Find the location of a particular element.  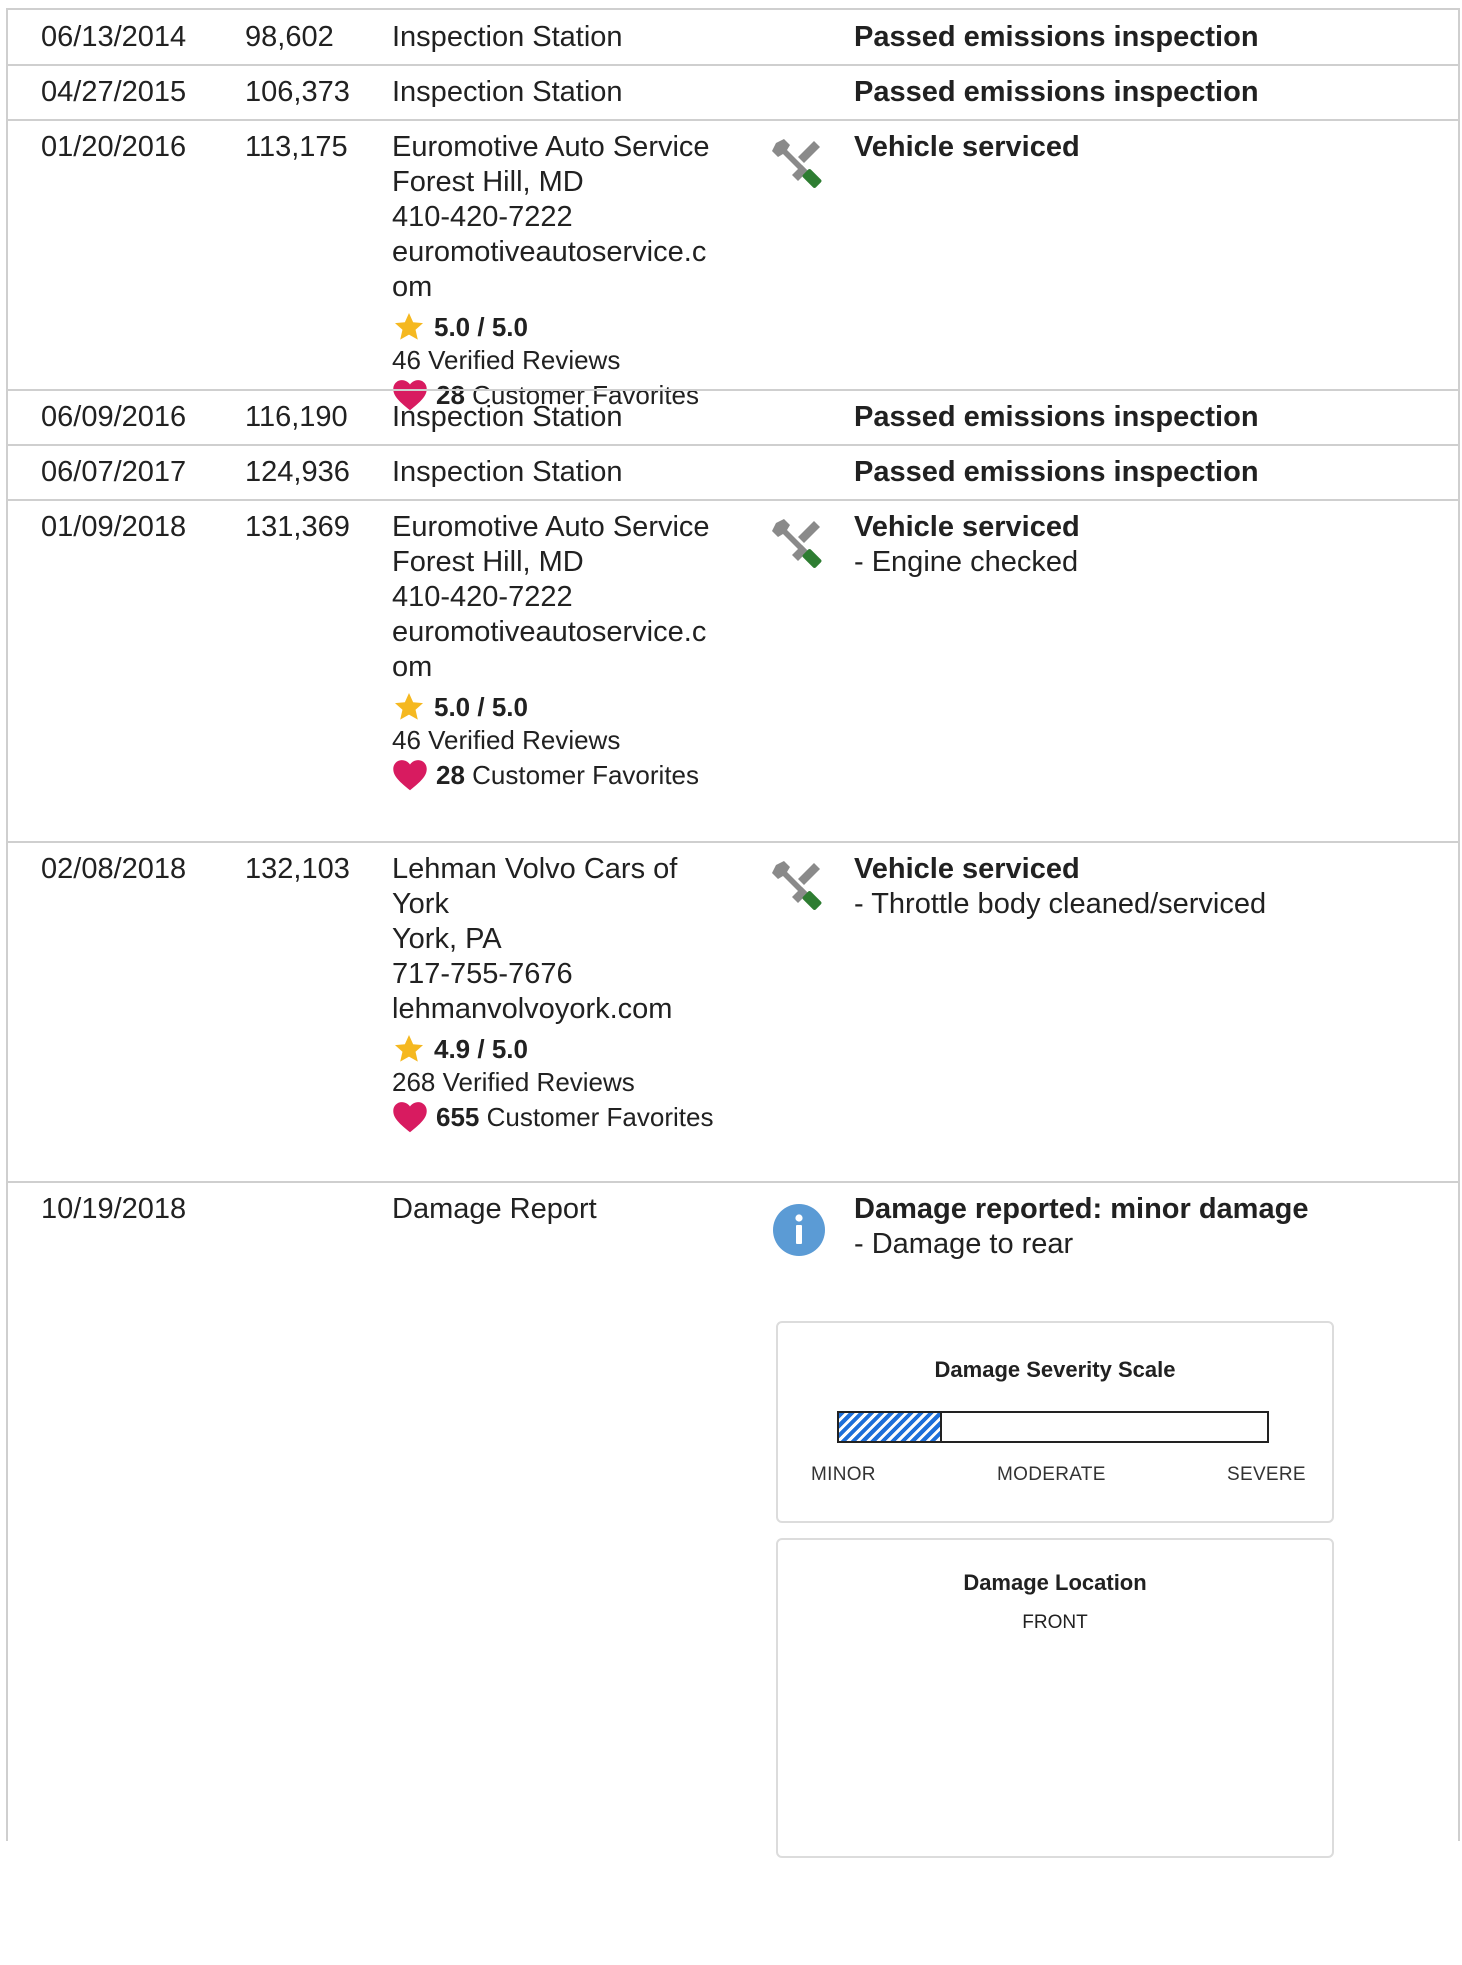

record-date: 02/08/2018 is located at coordinates (114, 869).